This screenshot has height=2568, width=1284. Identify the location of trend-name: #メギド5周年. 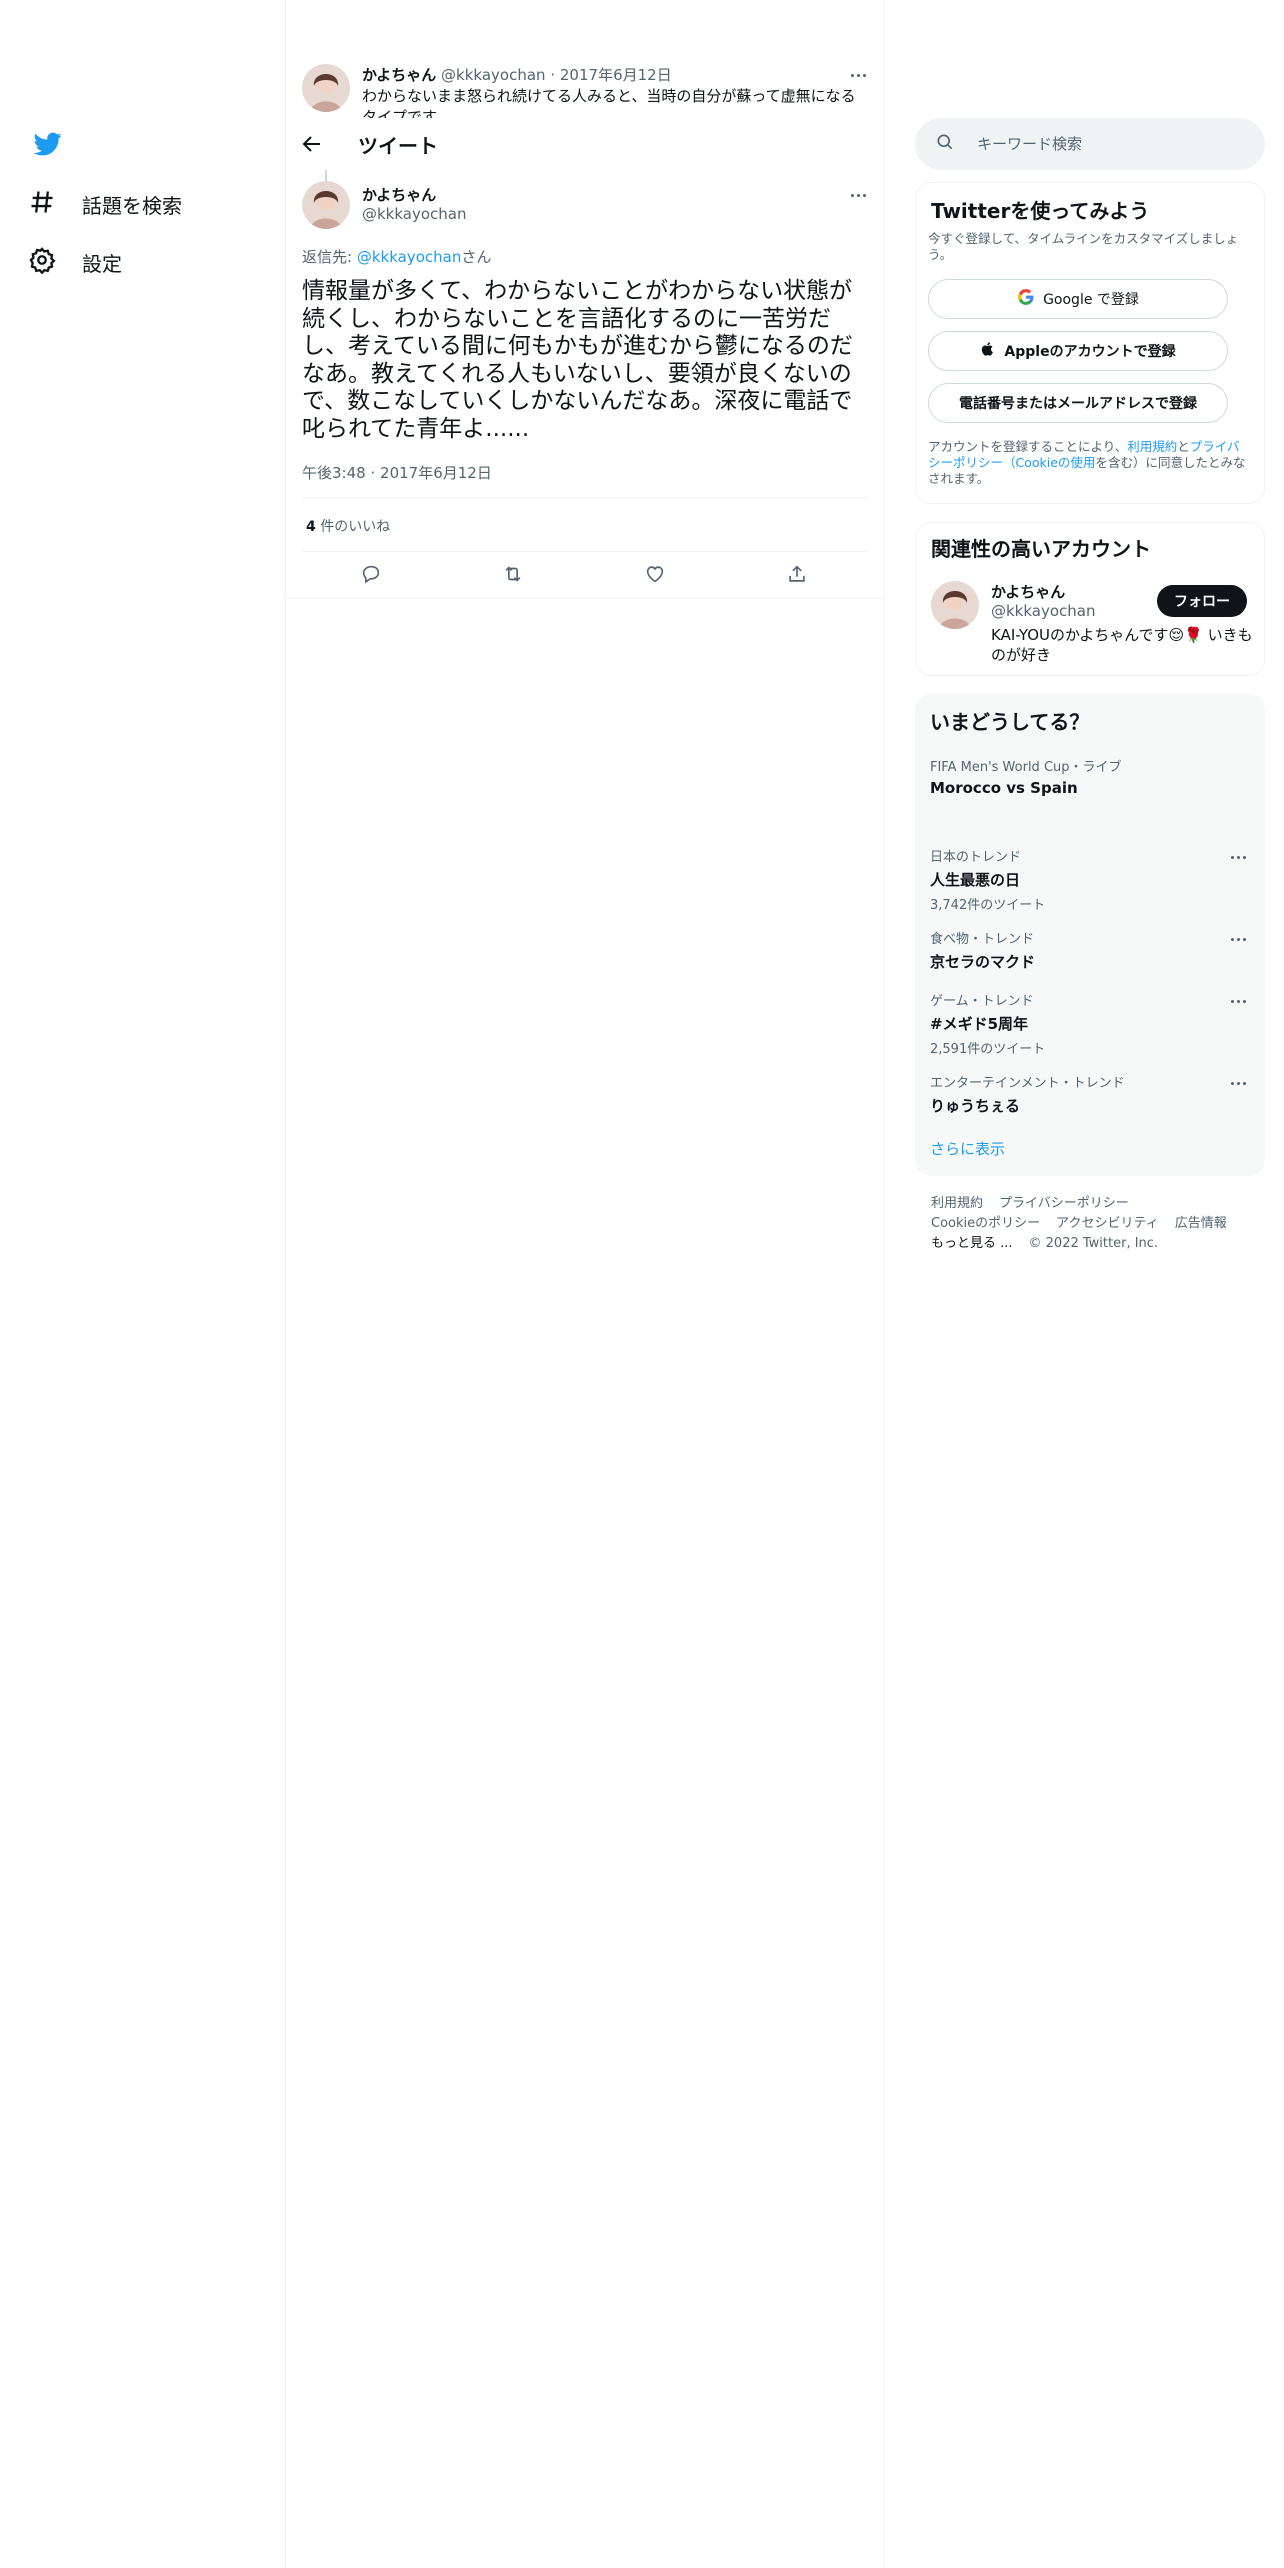
(979, 1024).